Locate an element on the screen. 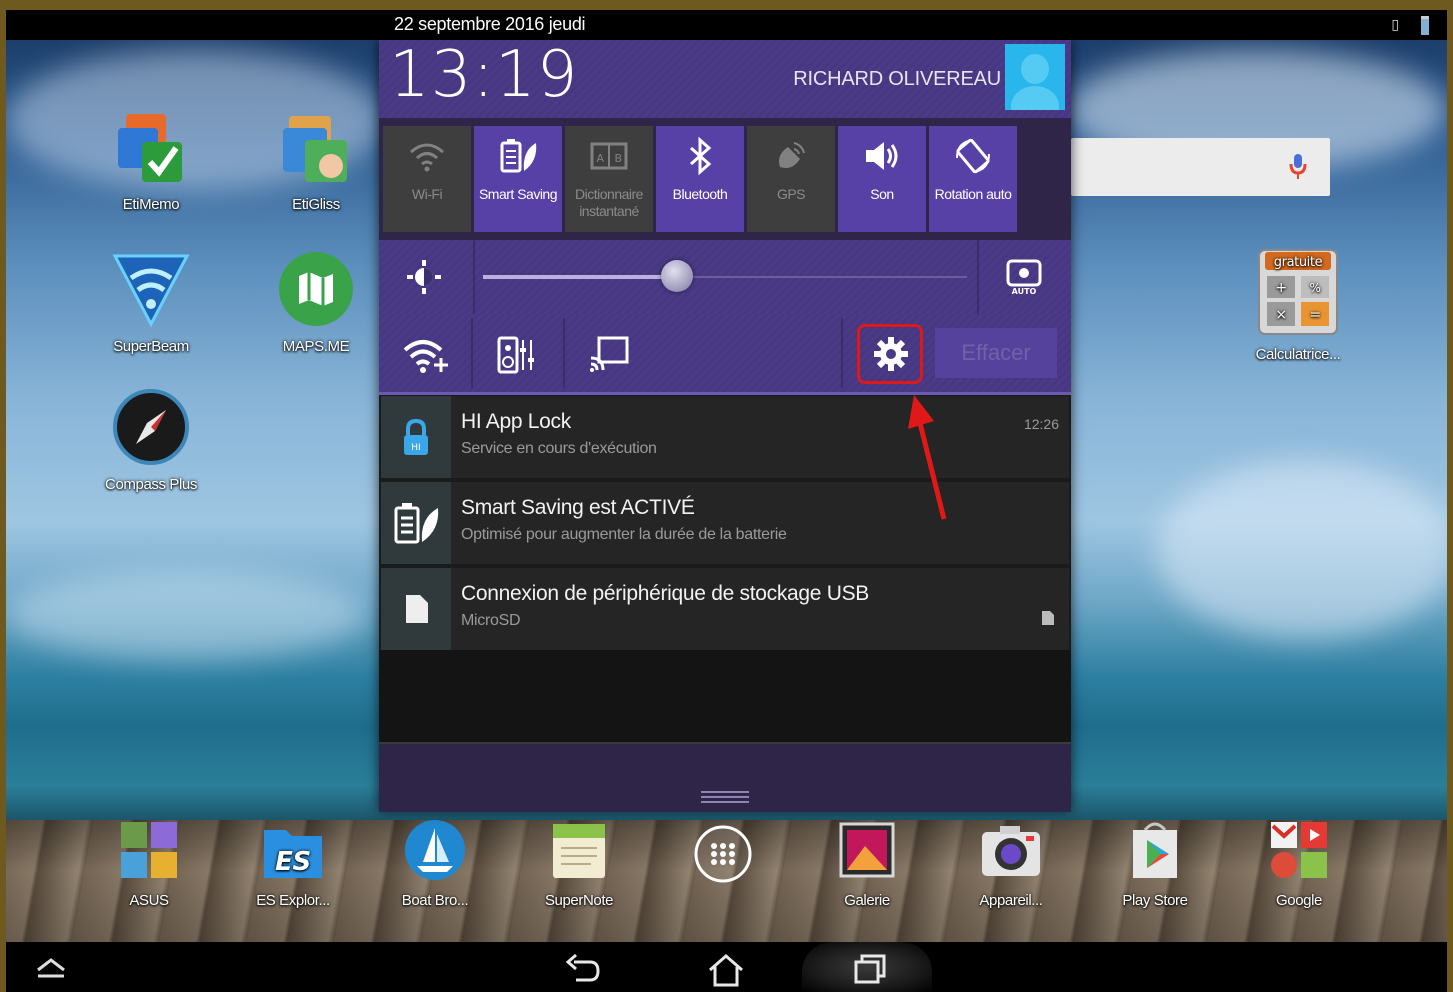  tile-label: Dictionnaire instantané is located at coordinates (609, 202).